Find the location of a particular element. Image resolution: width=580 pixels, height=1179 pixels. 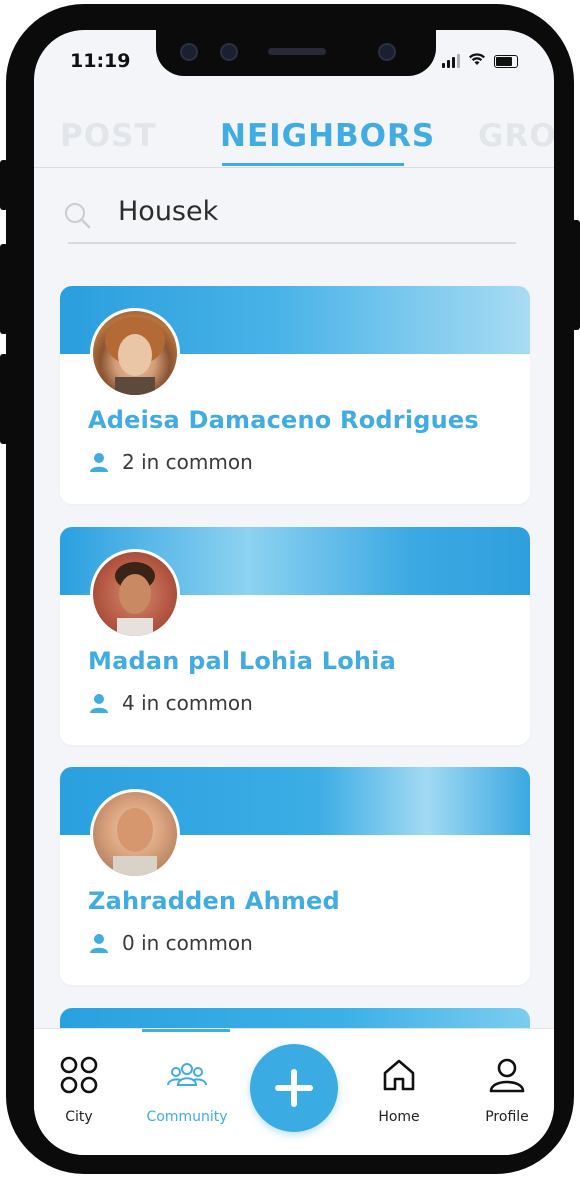

add-post-button is located at coordinates (294, 1088).